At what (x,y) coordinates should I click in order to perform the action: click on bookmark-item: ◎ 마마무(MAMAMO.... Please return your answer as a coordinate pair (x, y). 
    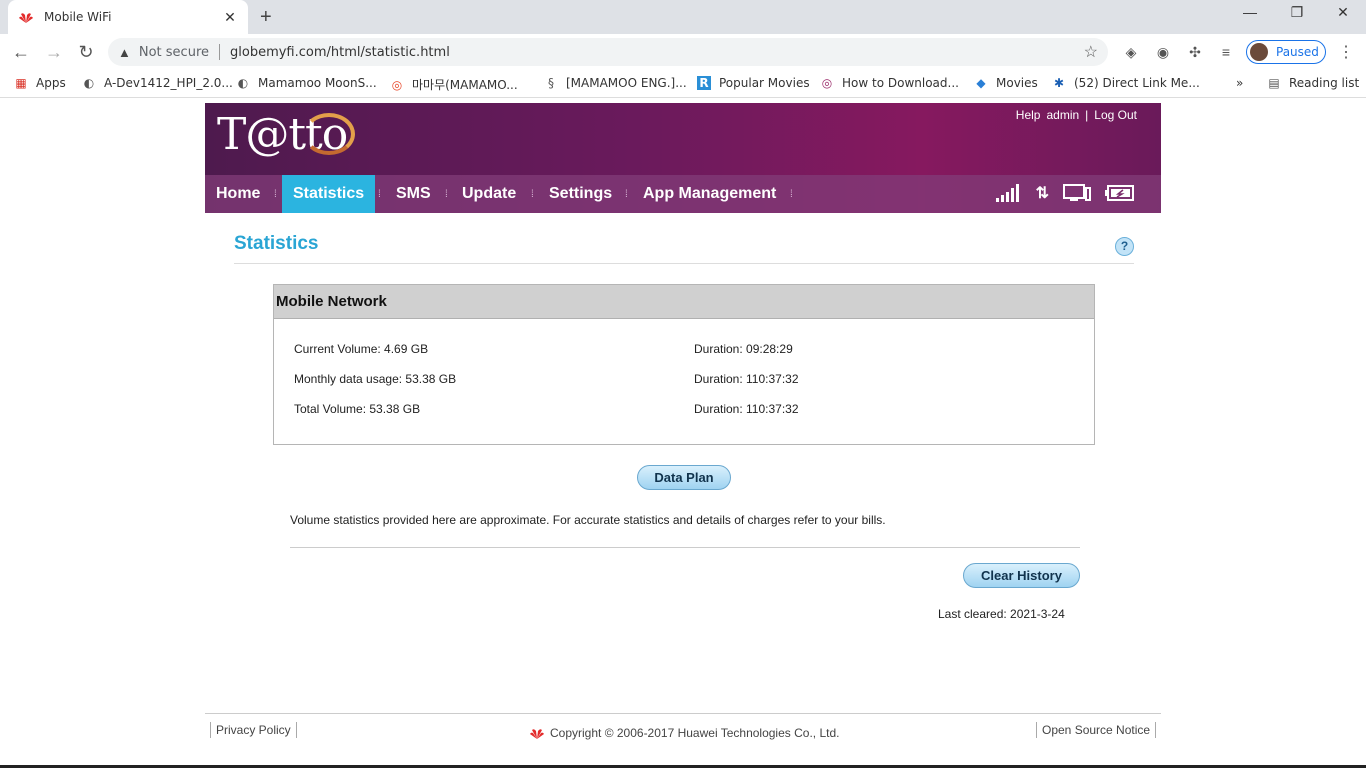
    Looking at the image, I should click on (454, 84).